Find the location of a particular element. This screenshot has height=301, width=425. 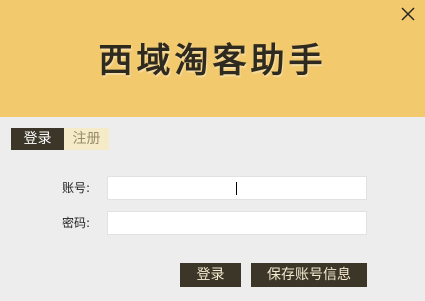

tab-register: 注册 is located at coordinates (86, 139).